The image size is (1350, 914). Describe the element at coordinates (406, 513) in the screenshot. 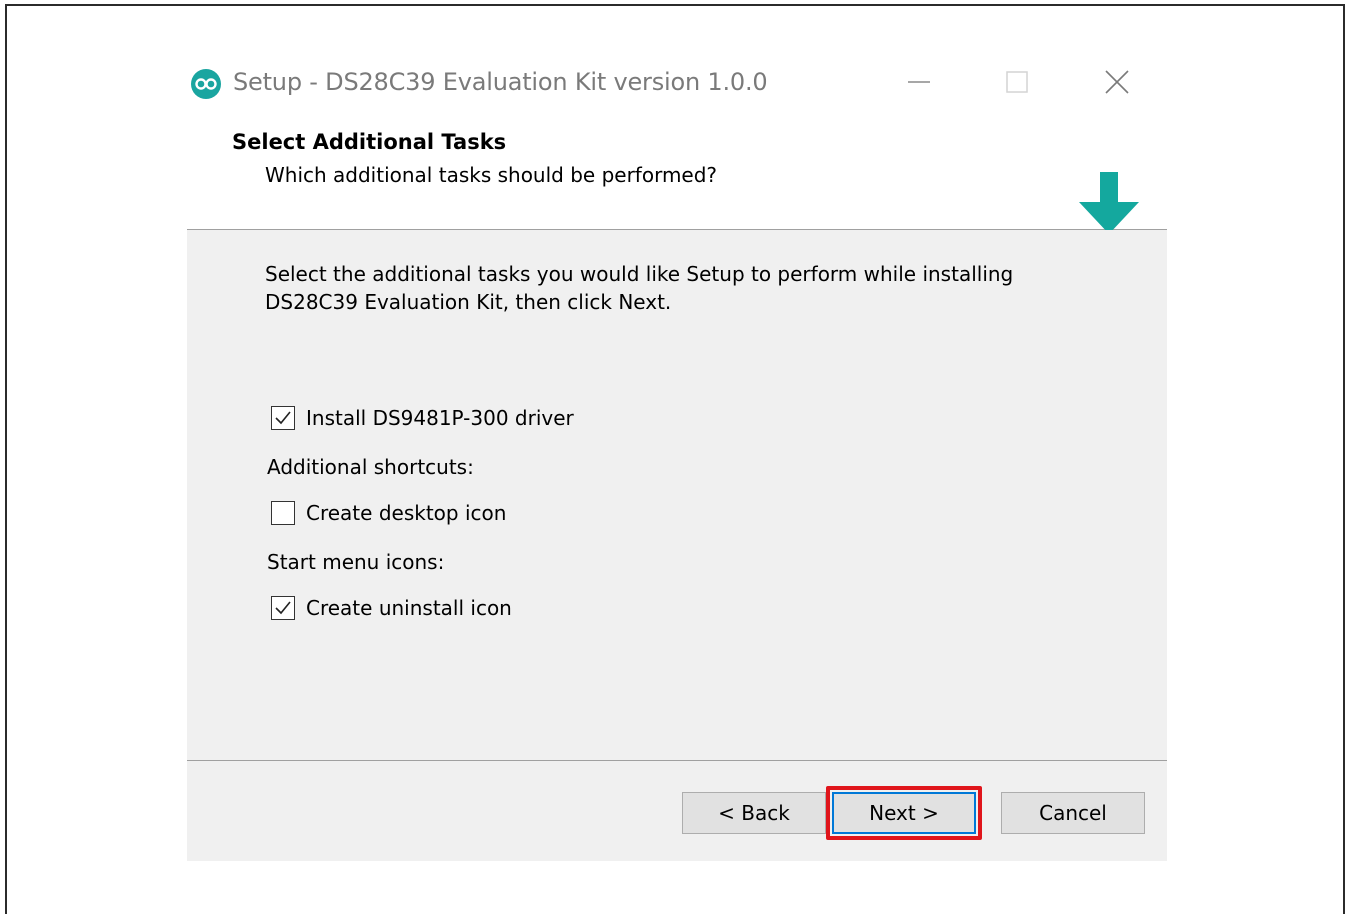

I see `desktop-icon-label: Create desktop icon` at that location.